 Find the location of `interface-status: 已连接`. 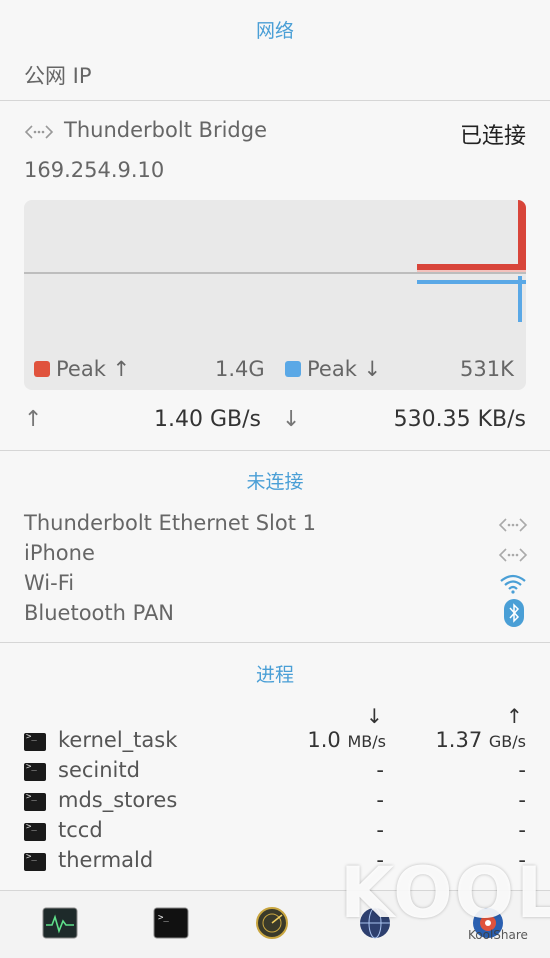

interface-status: 已连接 is located at coordinates (492, 136).